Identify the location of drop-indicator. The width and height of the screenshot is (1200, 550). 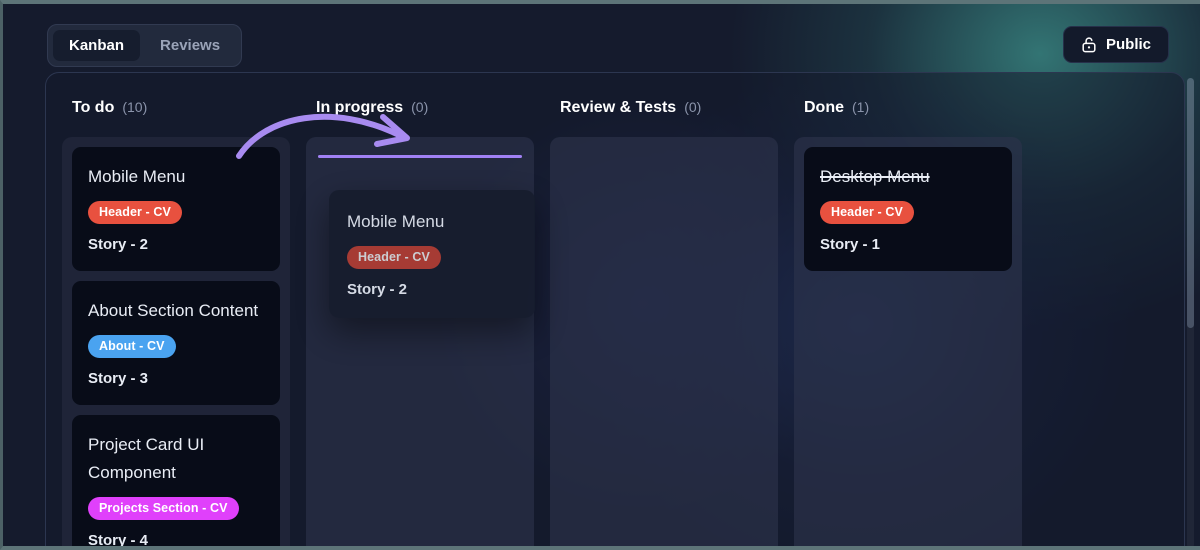
(420, 156).